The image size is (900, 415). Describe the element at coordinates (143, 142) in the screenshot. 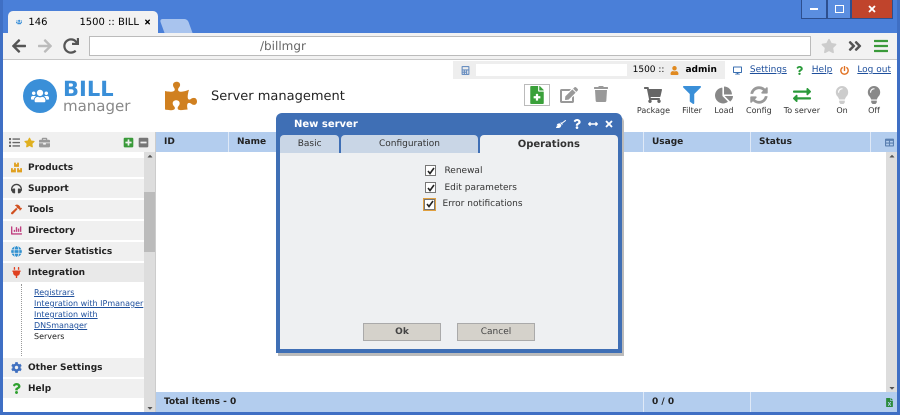

I see `collapse-icon` at that location.